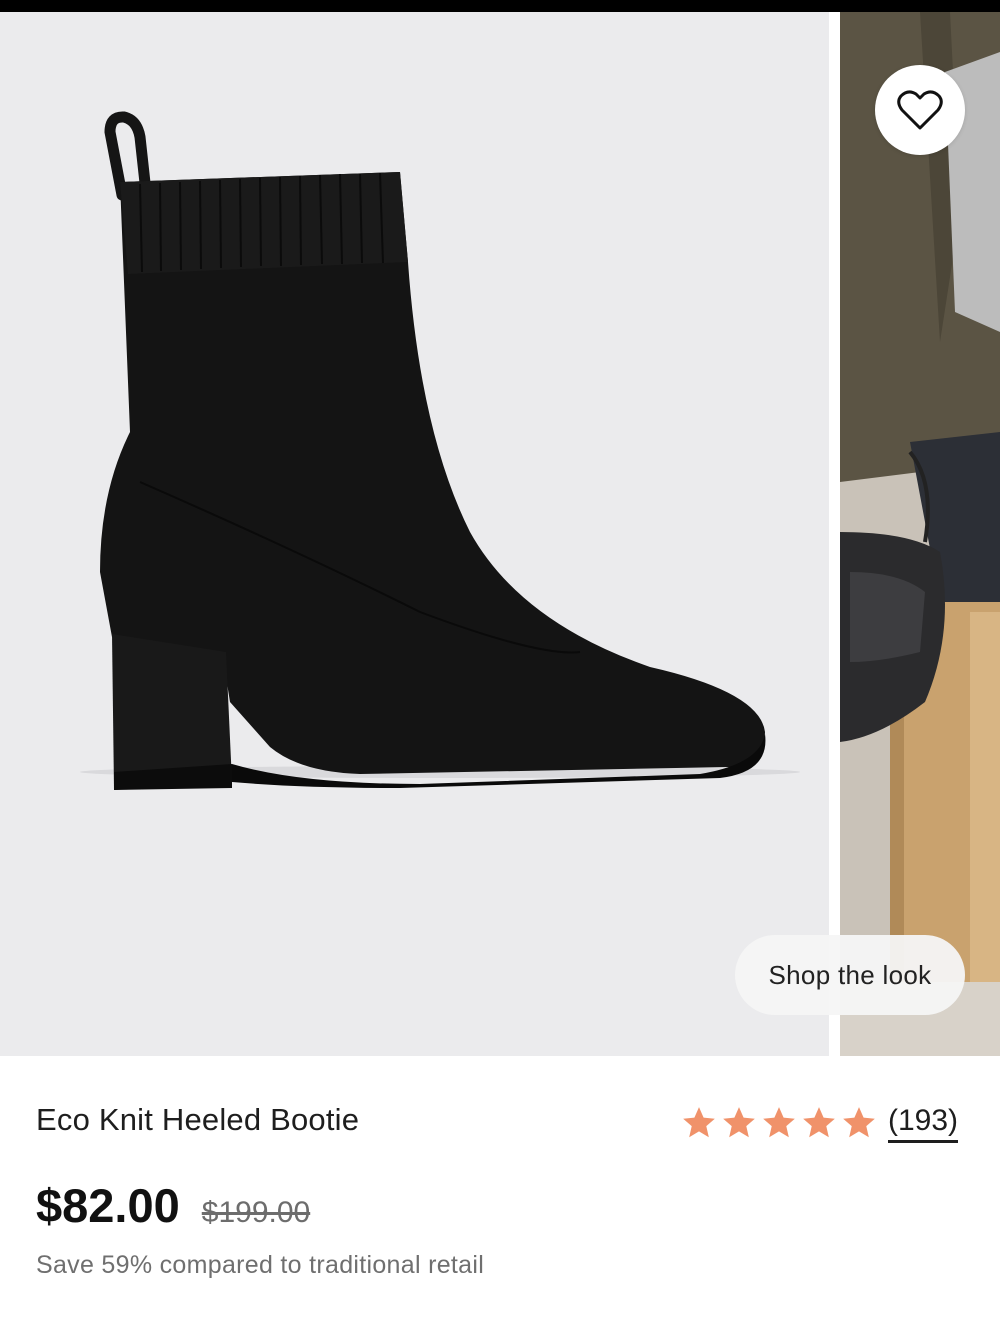 The width and height of the screenshot is (1000, 1333). Describe the element at coordinates (198, 1119) in the screenshot. I see `product-title: Eco Knit Heeled Bootie` at that location.